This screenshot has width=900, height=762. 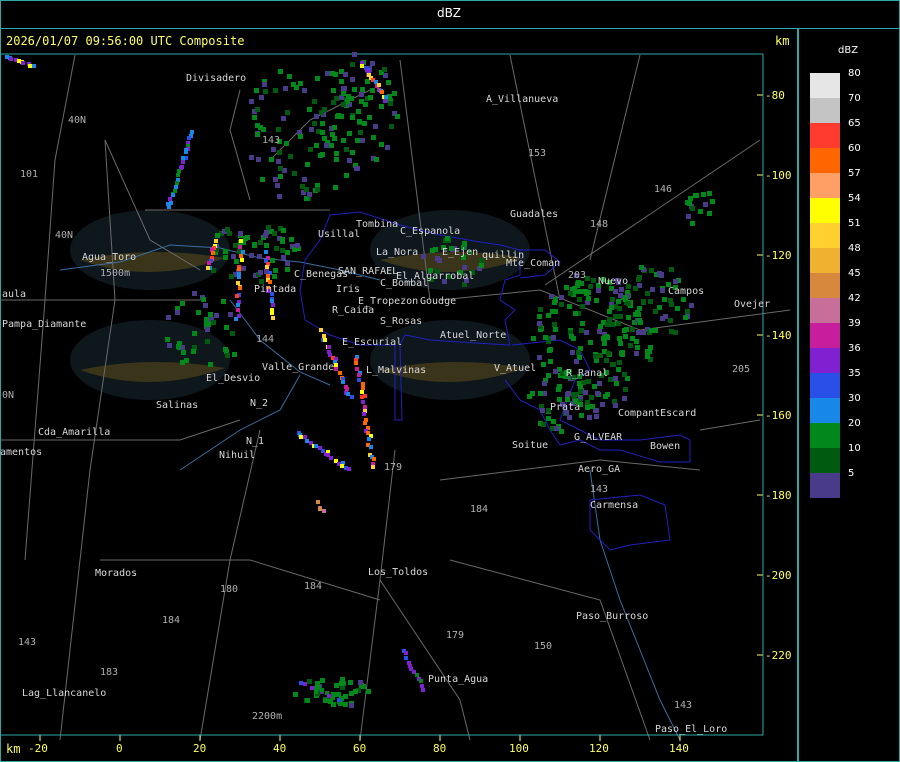 What do you see at coordinates (612, 616) in the screenshot?
I see `place-label: Paso_Burroso` at bounding box center [612, 616].